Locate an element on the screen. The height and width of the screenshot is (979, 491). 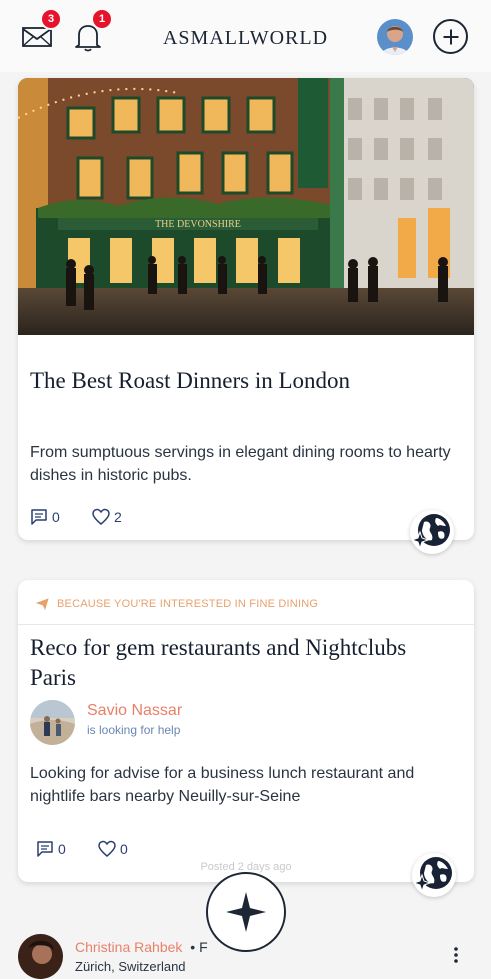
kebab-menu-icon is located at coordinates (456, 955).